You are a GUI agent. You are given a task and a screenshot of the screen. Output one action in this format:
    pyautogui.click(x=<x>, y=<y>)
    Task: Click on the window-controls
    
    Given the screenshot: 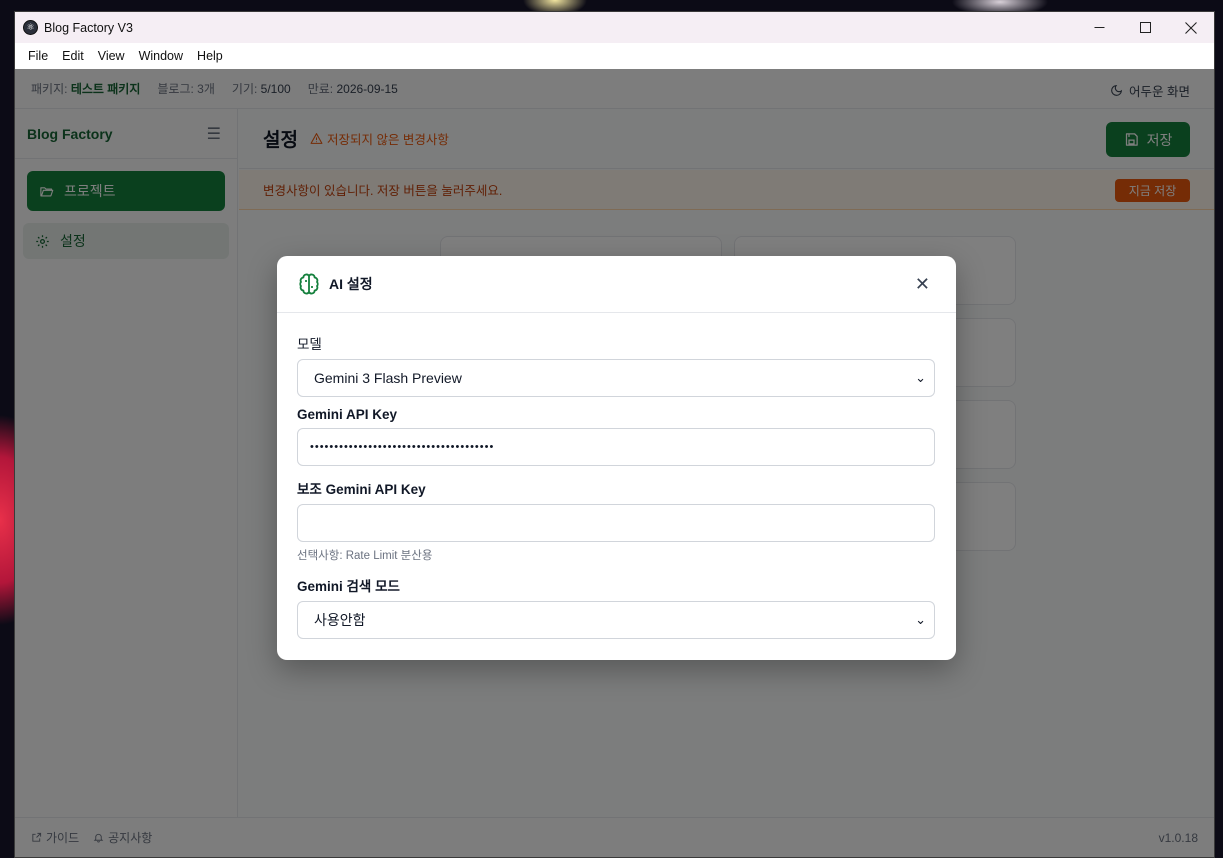 What is the action you would take?
    pyautogui.click(x=1145, y=27)
    